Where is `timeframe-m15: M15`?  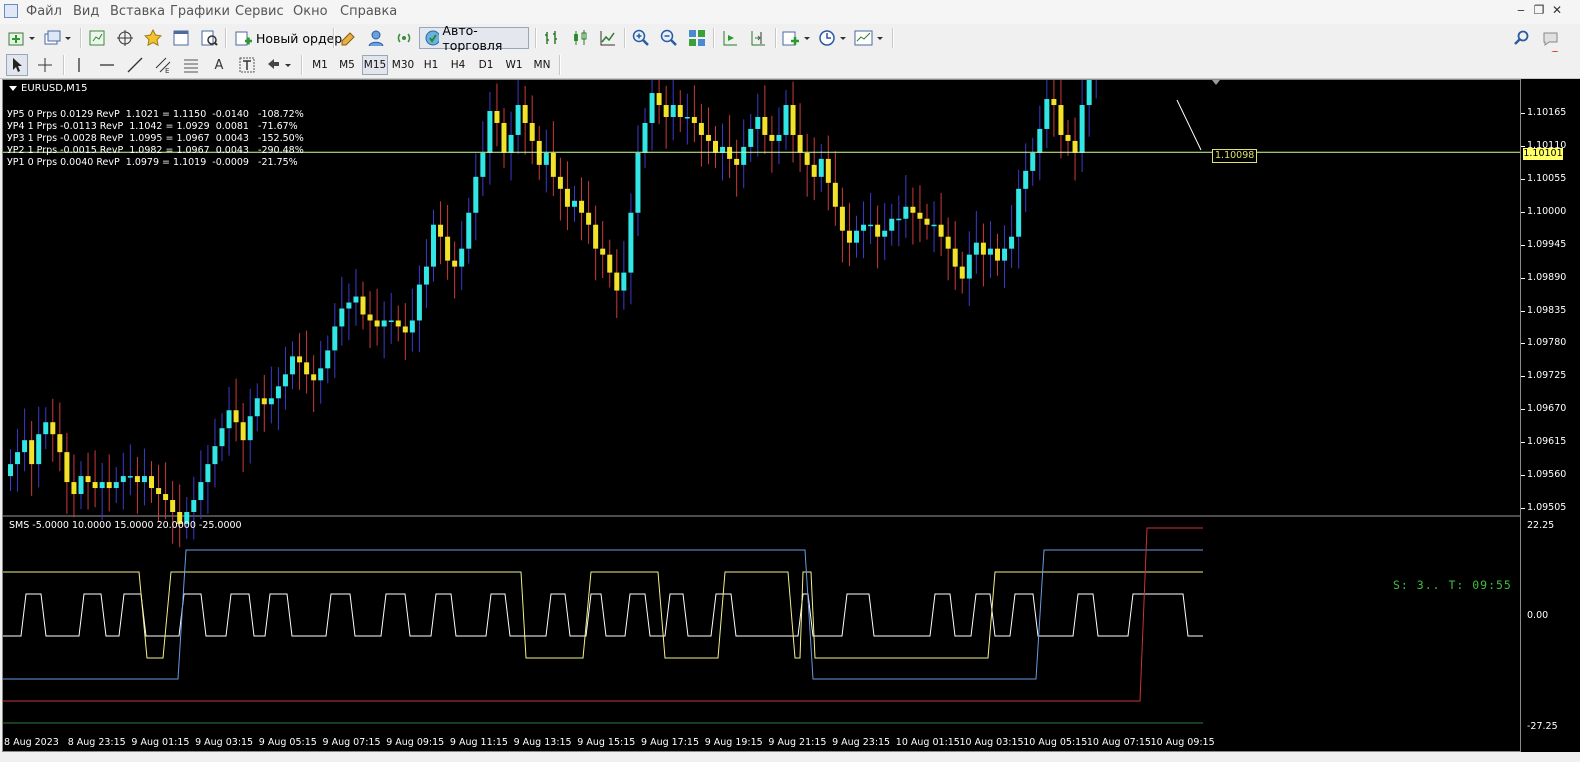
timeframe-m15: M15 is located at coordinates (375, 65).